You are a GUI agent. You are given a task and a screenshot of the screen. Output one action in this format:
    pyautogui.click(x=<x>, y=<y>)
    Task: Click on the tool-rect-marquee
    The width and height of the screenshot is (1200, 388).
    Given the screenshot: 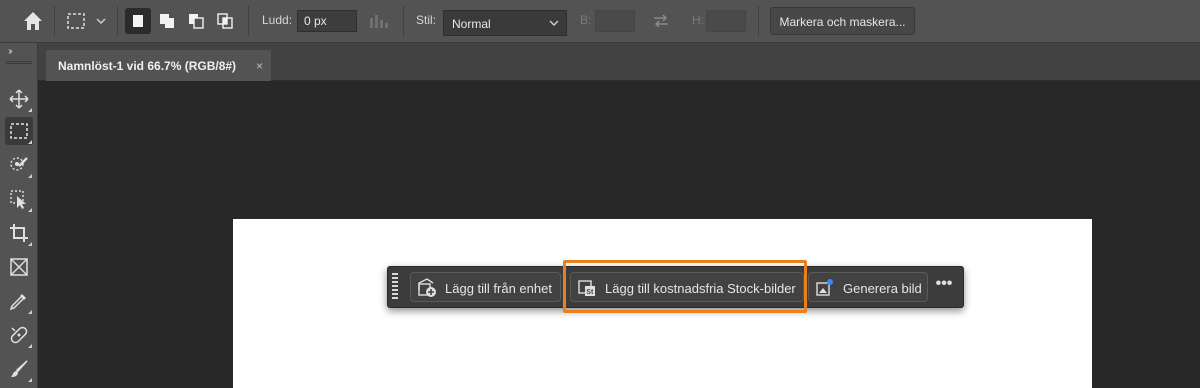 What is the action you would take?
    pyautogui.click(x=19, y=131)
    